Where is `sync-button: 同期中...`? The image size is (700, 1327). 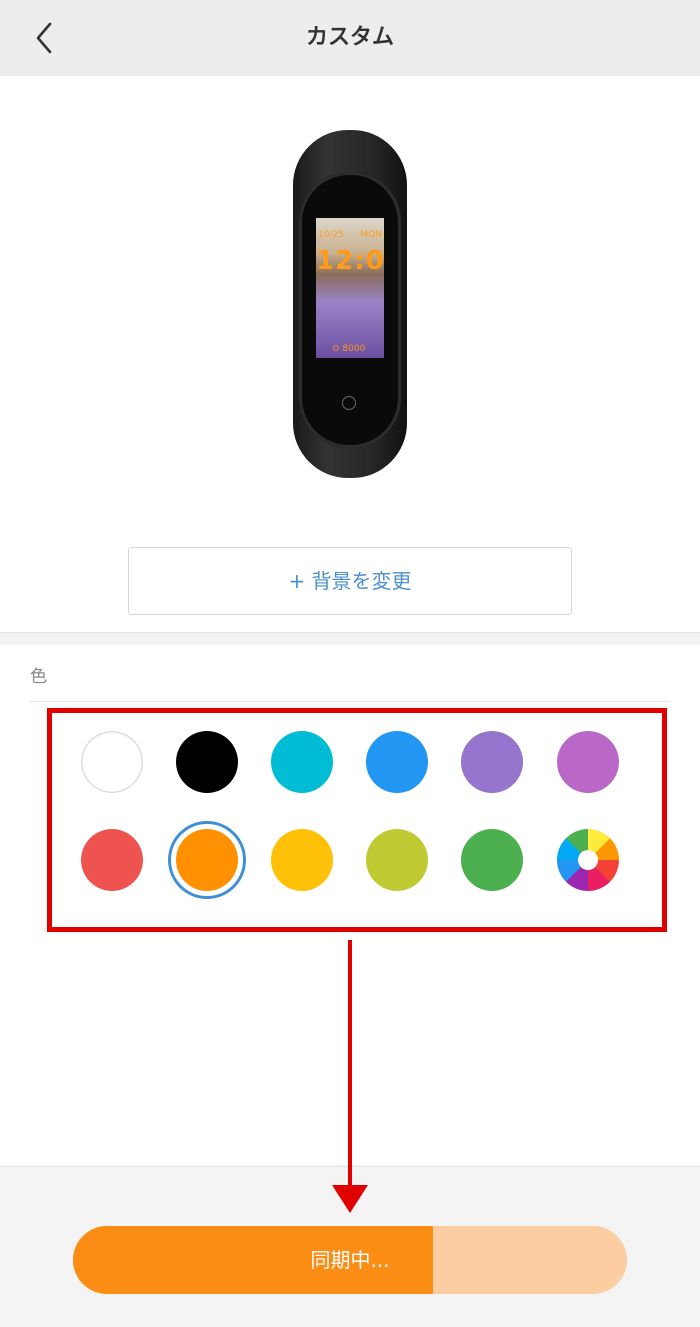
sync-button: 同期中... is located at coordinates (350, 1260).